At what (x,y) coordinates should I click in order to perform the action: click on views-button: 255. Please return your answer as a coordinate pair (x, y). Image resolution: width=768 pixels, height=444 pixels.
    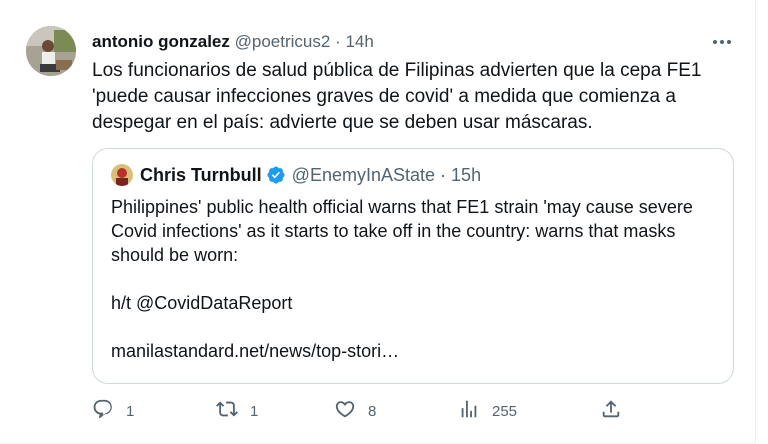
    Looking at the image, I should click on (487, 411).